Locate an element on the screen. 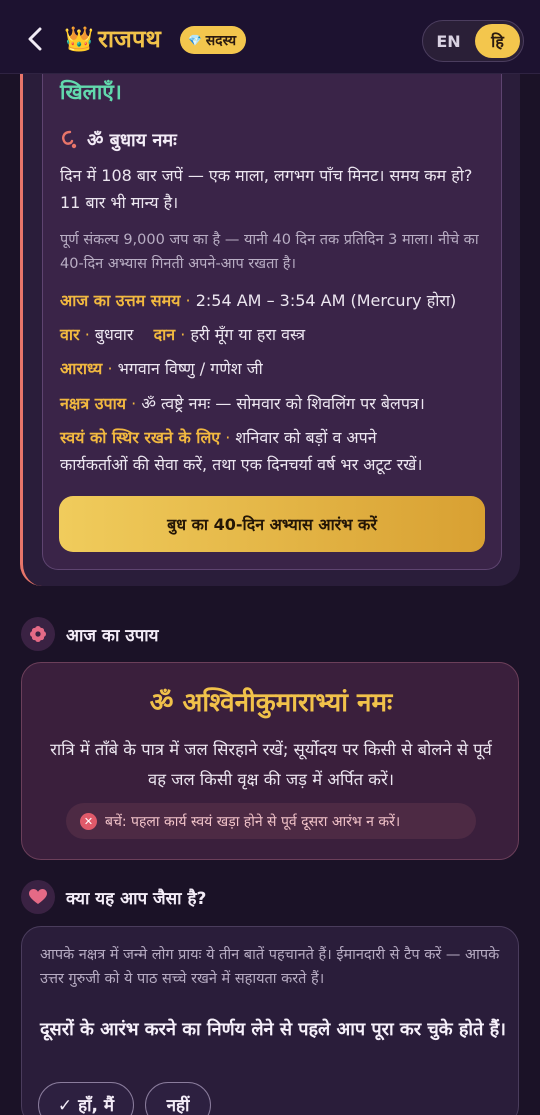 The width and height of the screenshot is (540, 1115). best-time-label: आज का उत्तम समय is located at coordinates (120, 300).